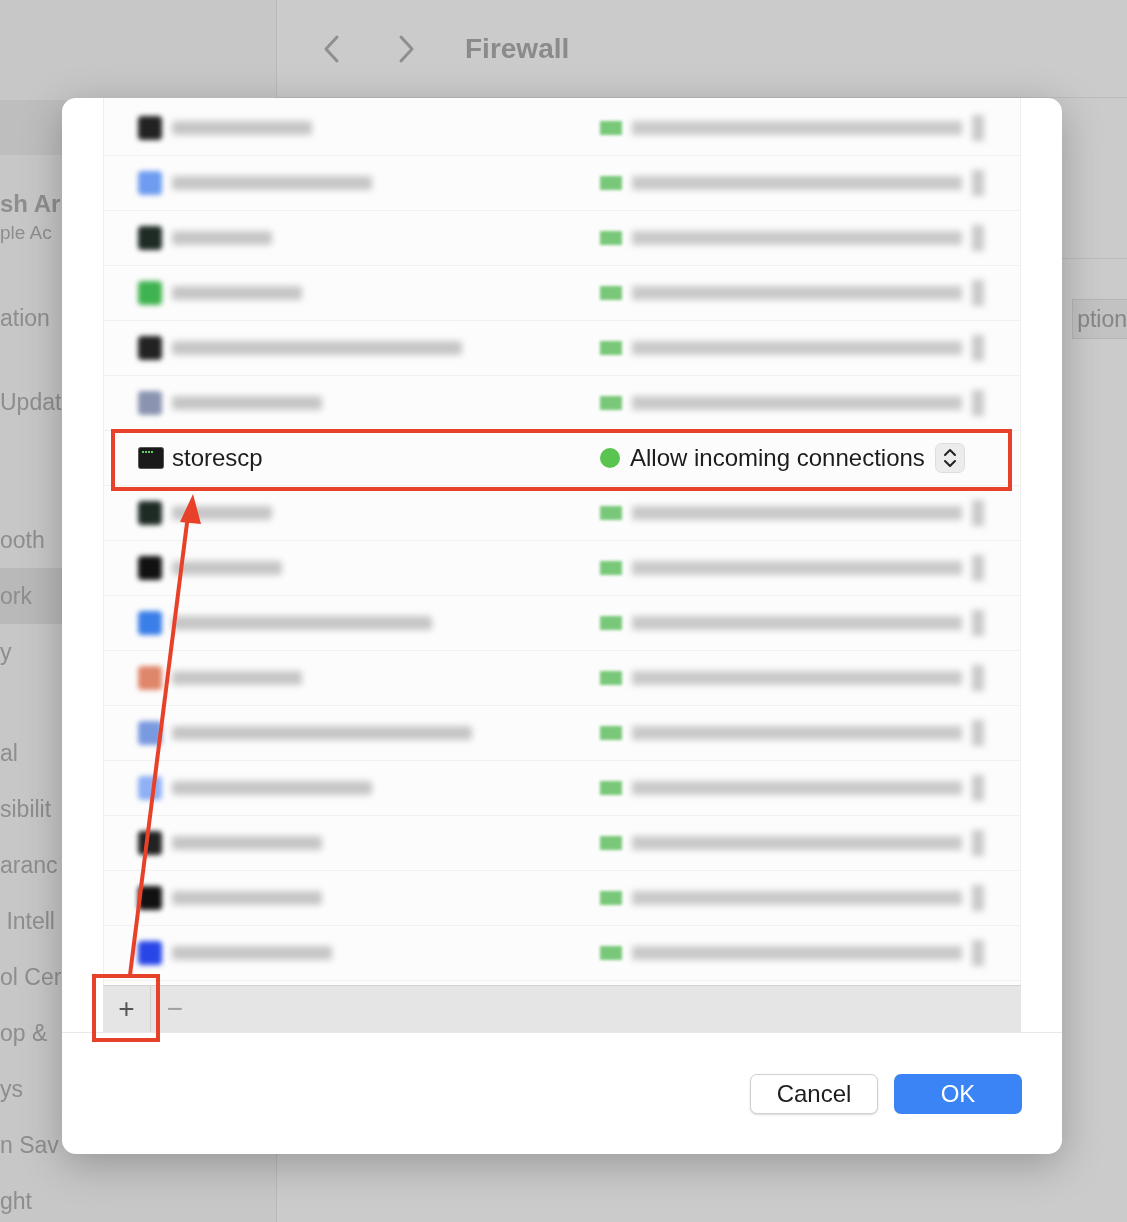 This screenshot has width=1127, height=1222. I want to click on add-button: +, so click(127, 1009).